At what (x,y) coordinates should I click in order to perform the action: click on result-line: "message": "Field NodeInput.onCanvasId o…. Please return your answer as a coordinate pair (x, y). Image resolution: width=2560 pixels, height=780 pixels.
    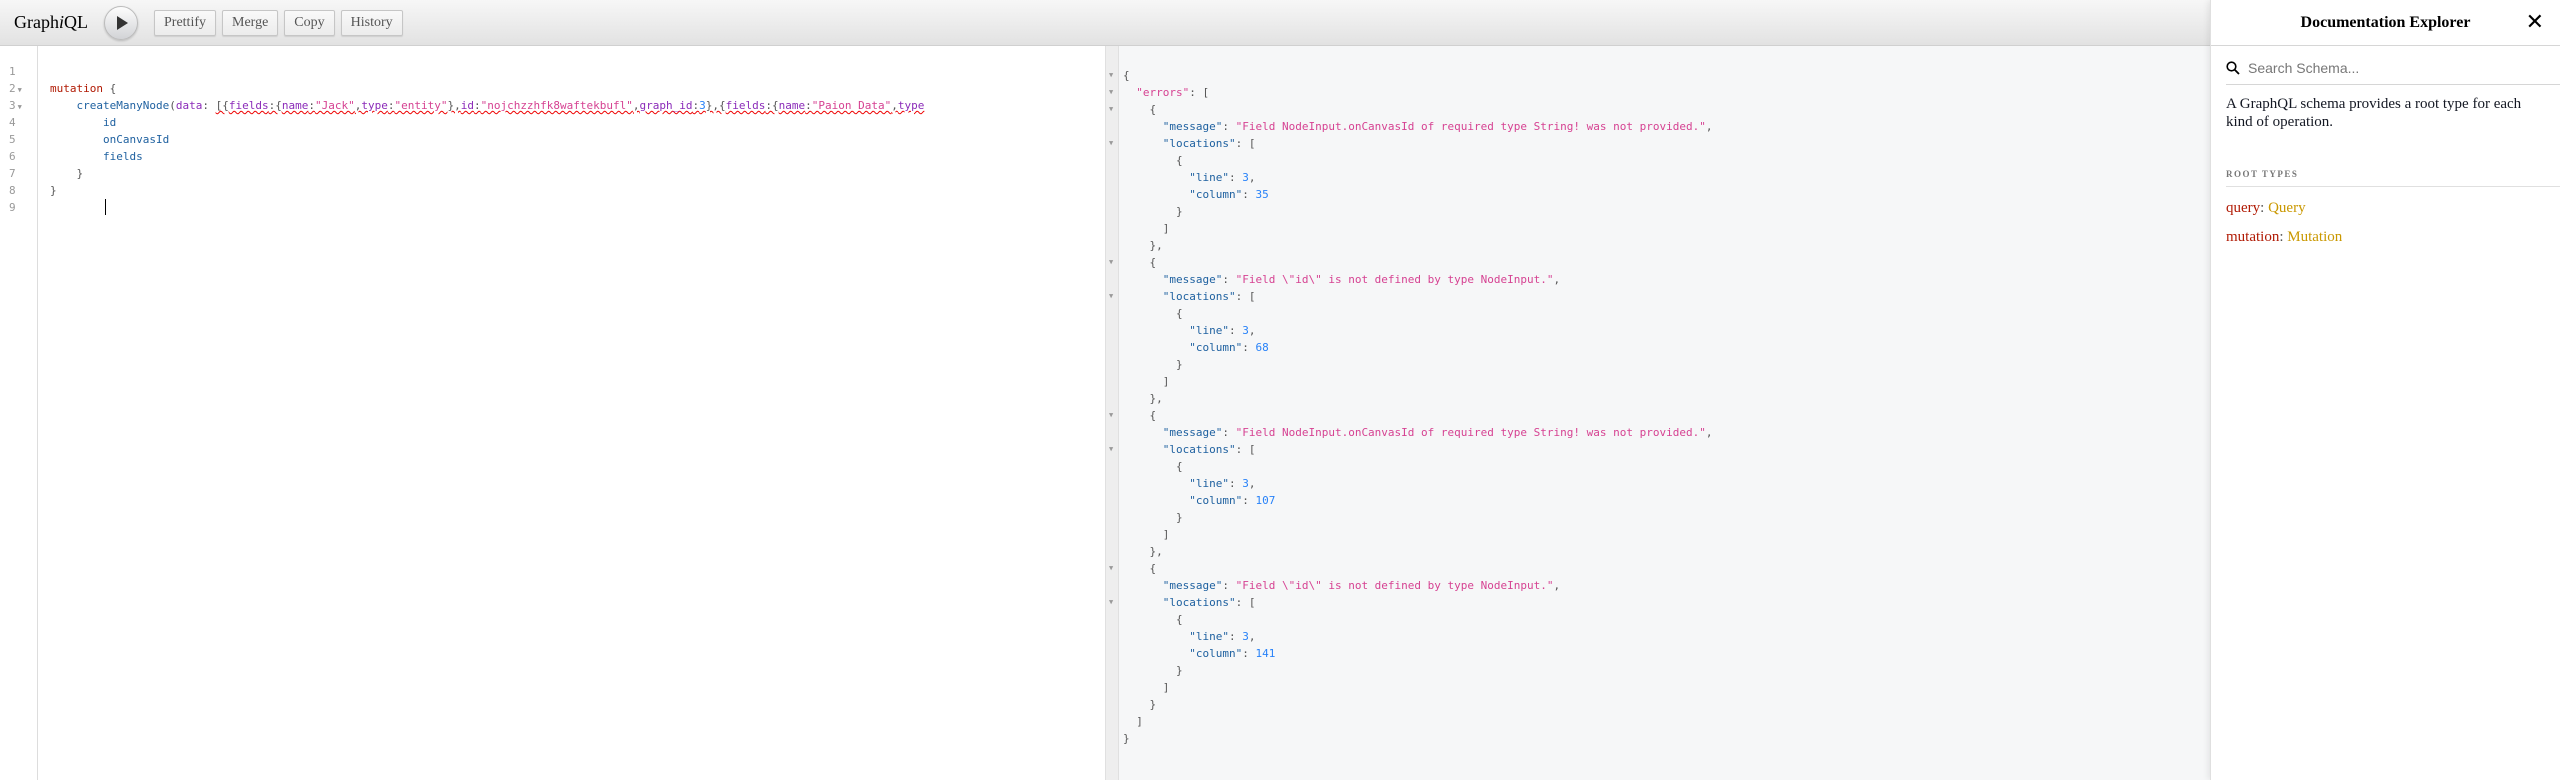
    Looking at the image, I should click on (1418, 126).